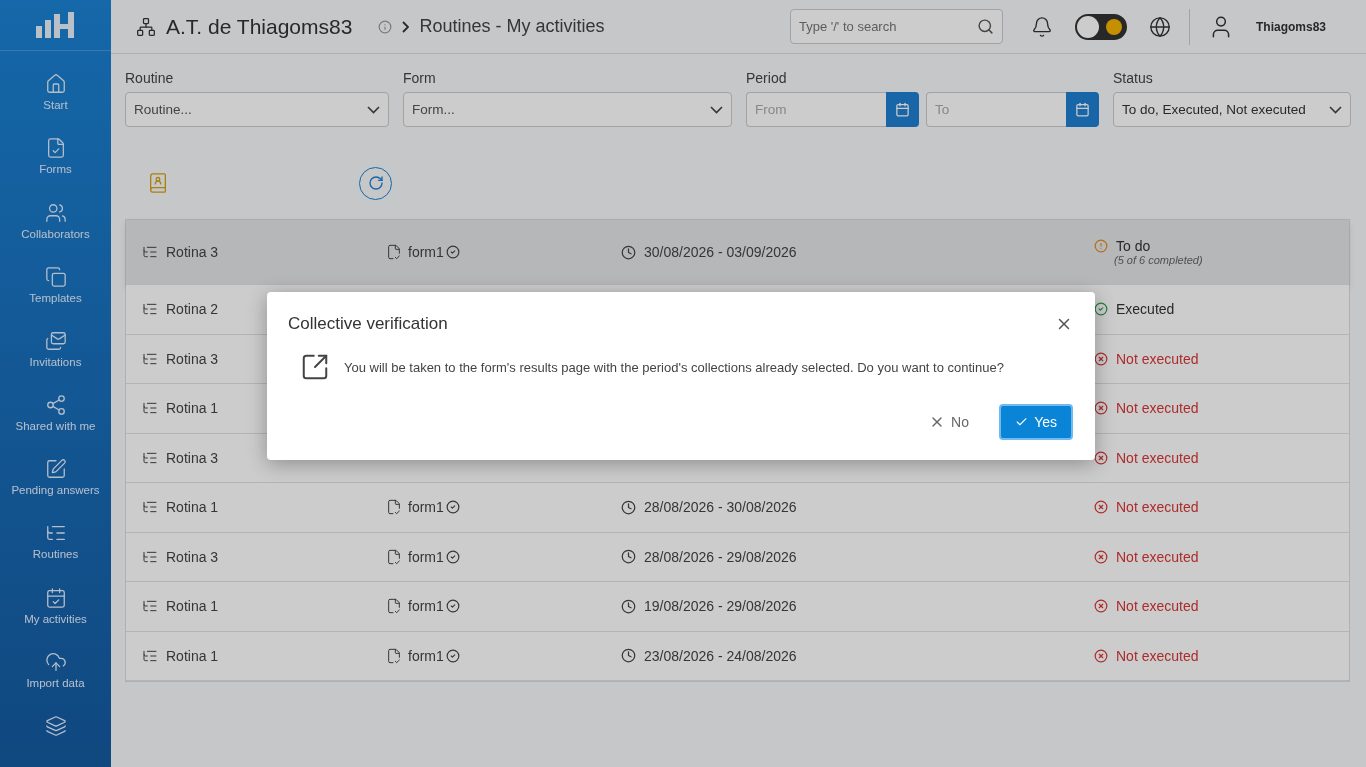  Describe the element at coordinates (512, 26) in the screenshot. I see `breadcrumb: Routines - My activities` at that location.